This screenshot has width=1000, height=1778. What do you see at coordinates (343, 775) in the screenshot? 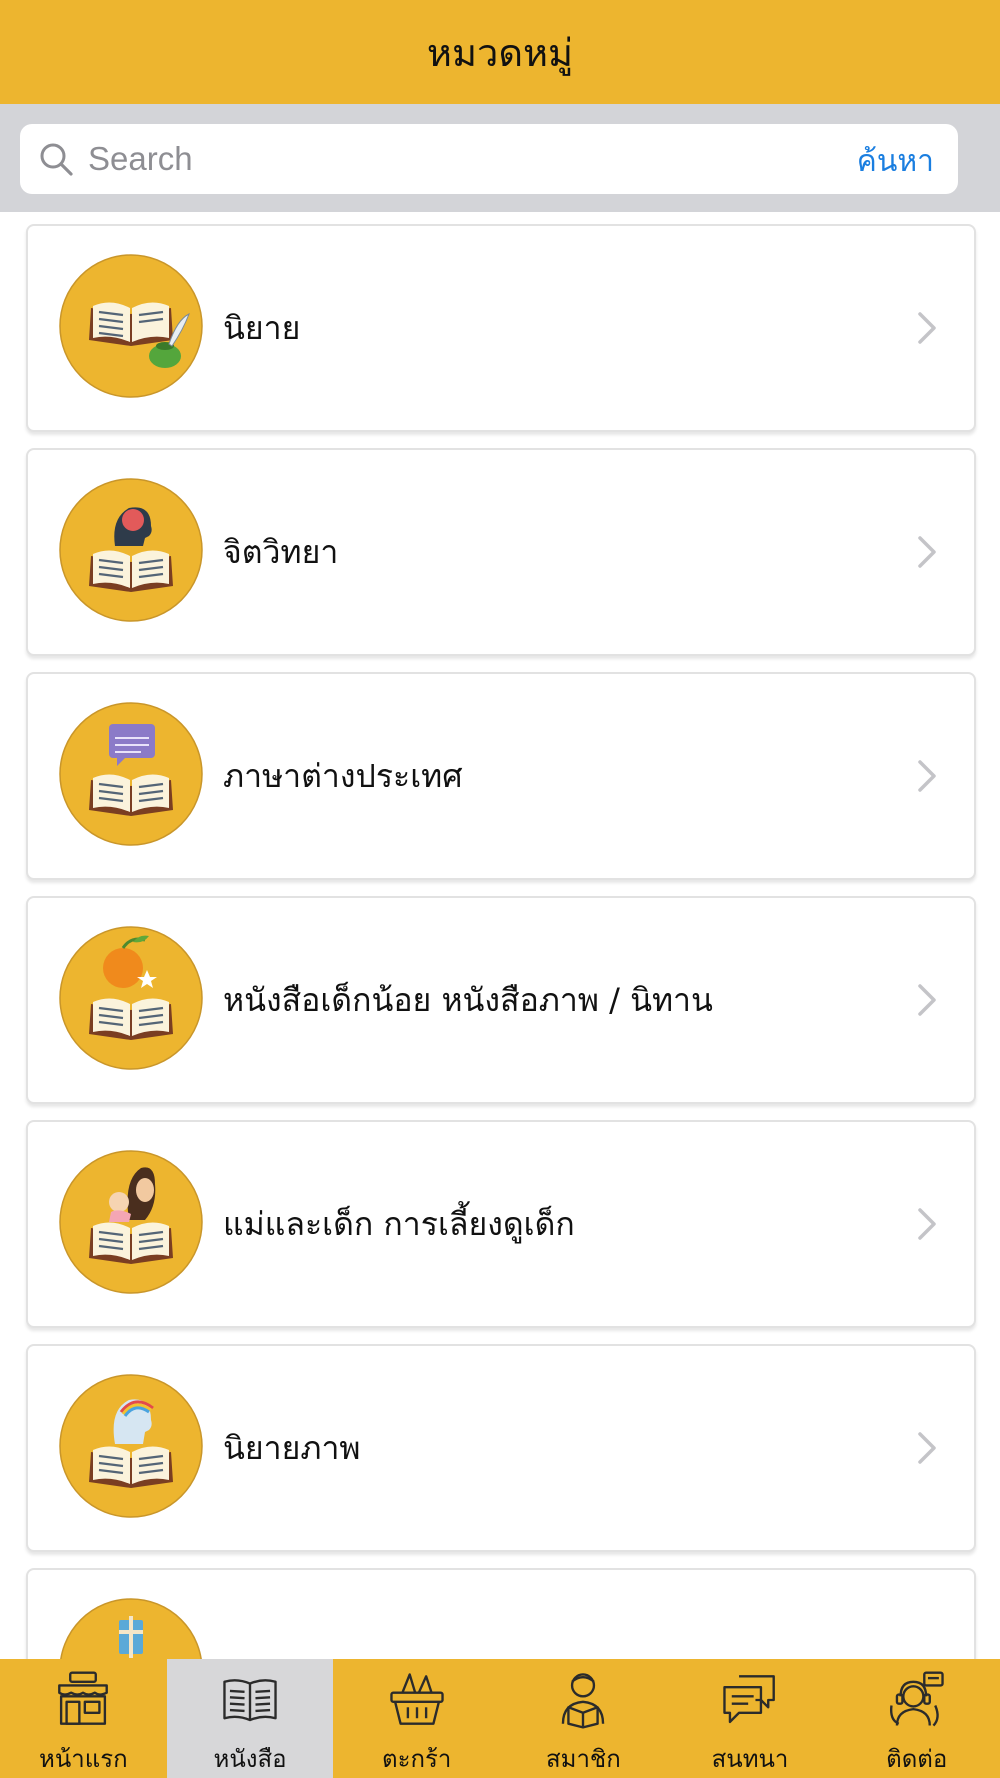
I see `category-label: ภาษาต่างประเทศ` at bounding box center [343, 775].